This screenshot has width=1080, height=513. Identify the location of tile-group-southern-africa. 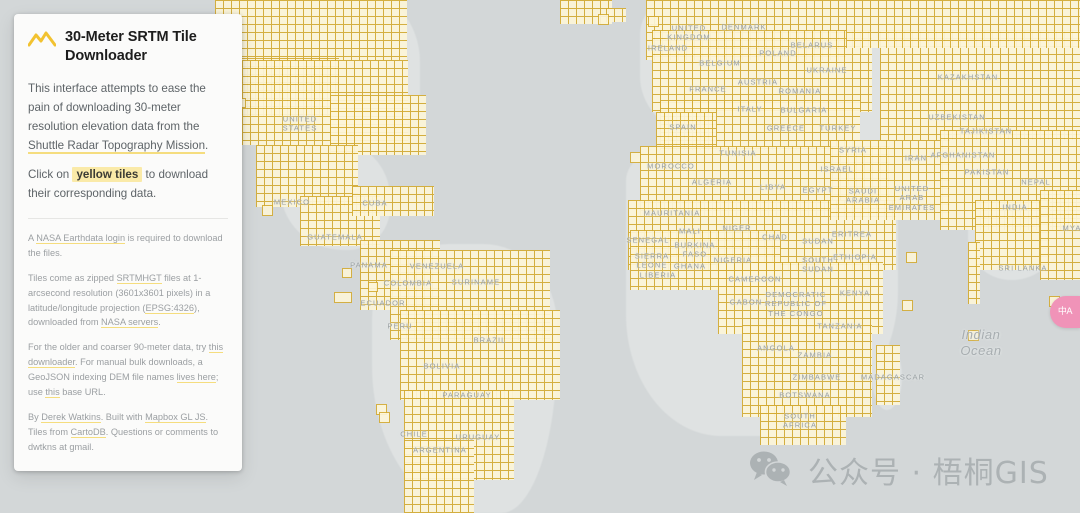
(807, 371).